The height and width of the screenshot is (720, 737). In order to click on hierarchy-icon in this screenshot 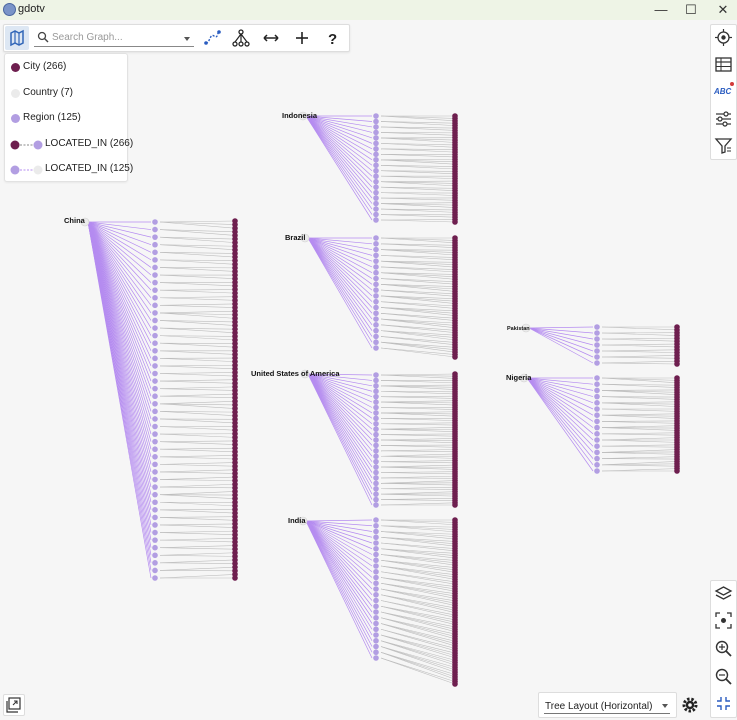, I will do `click(241, 38)`.